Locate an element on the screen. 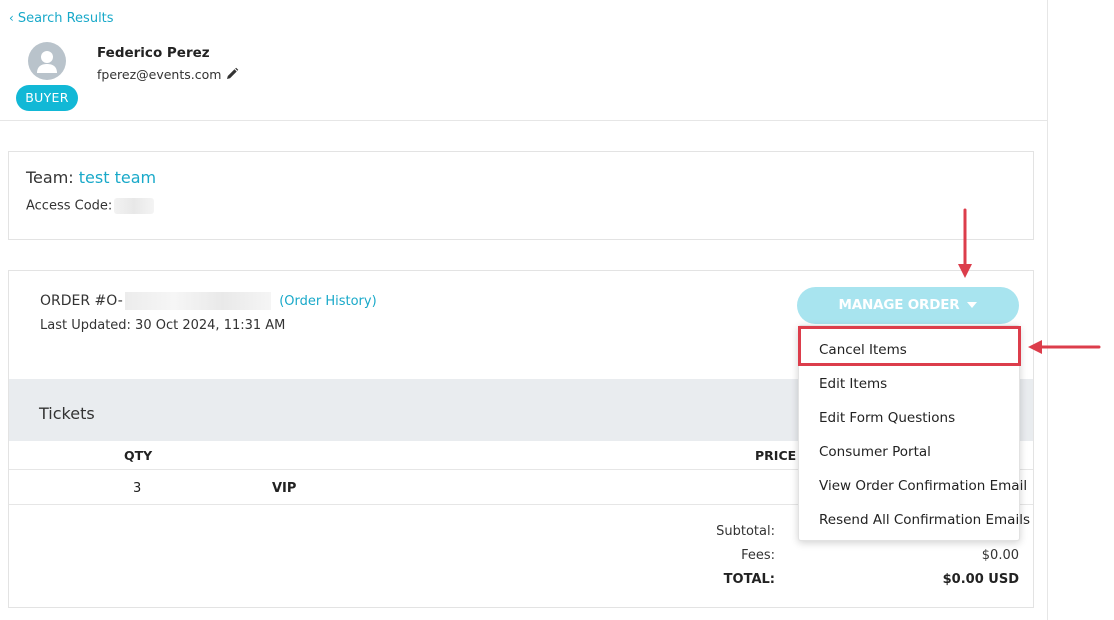 This screenshot has width=1114, height=620. fees-value: $0.00 is located at coordinates (1000, 555).